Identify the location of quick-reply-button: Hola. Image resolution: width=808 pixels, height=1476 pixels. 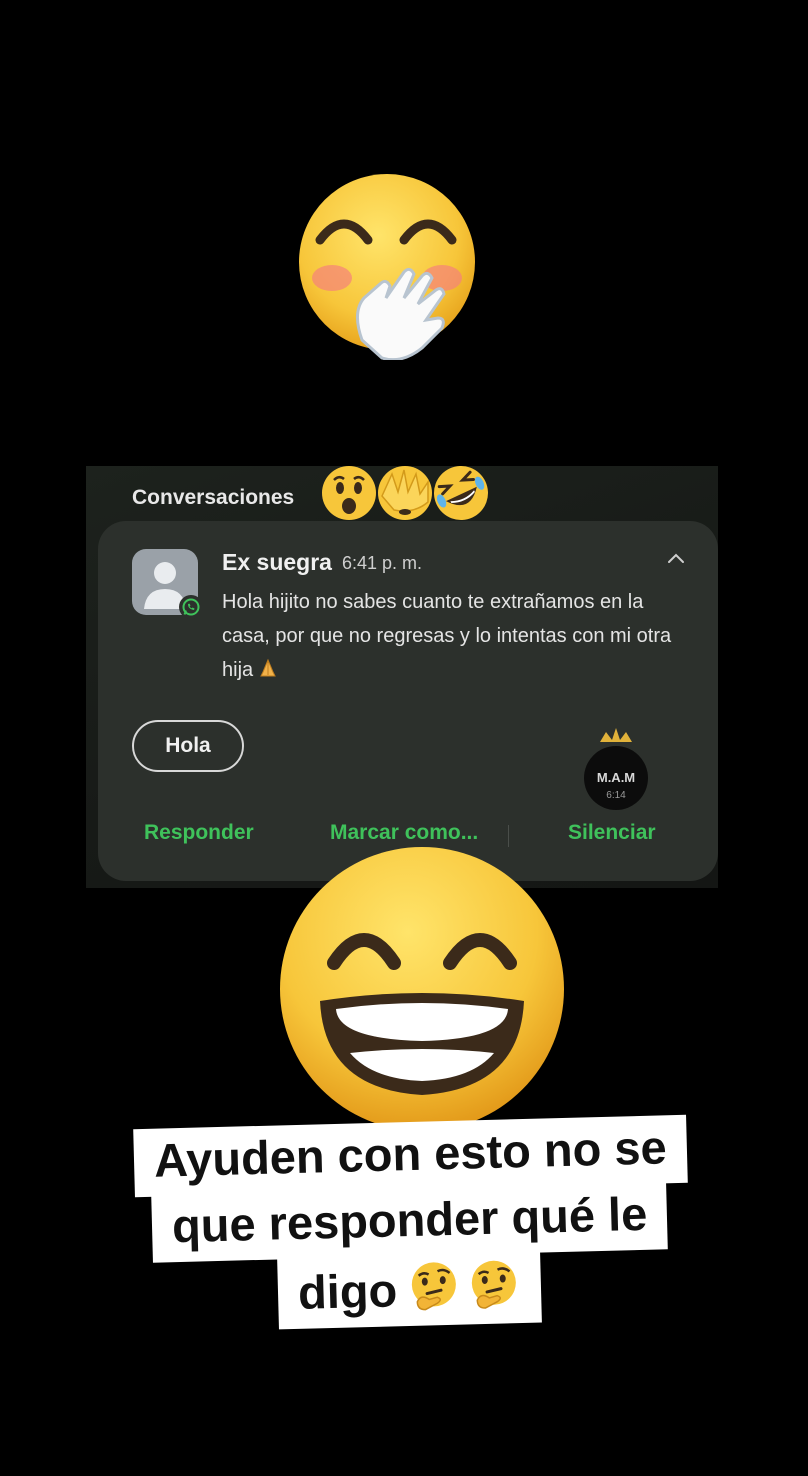
(188, 746).